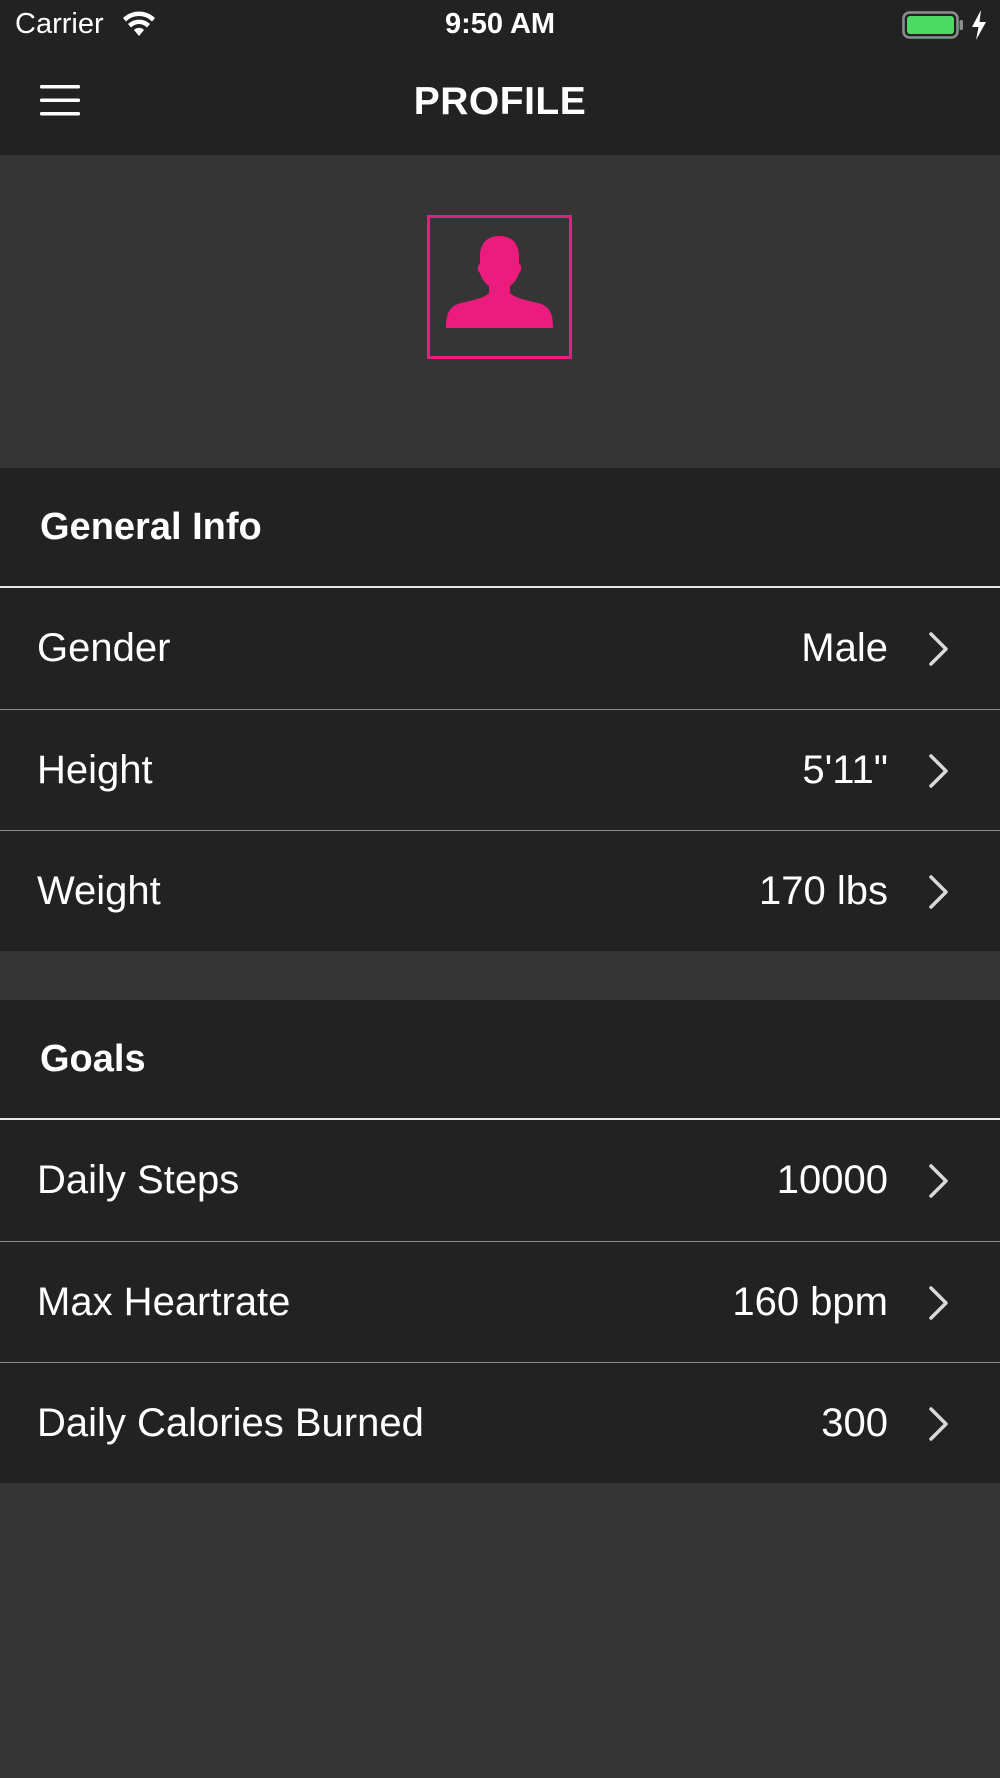 Image resolution: width=1000 pixels, height=1778 pixels. Describe the element at coordinates (832, 1180) in the screenshot. I see `daily-steps-value: 10000` at that location.